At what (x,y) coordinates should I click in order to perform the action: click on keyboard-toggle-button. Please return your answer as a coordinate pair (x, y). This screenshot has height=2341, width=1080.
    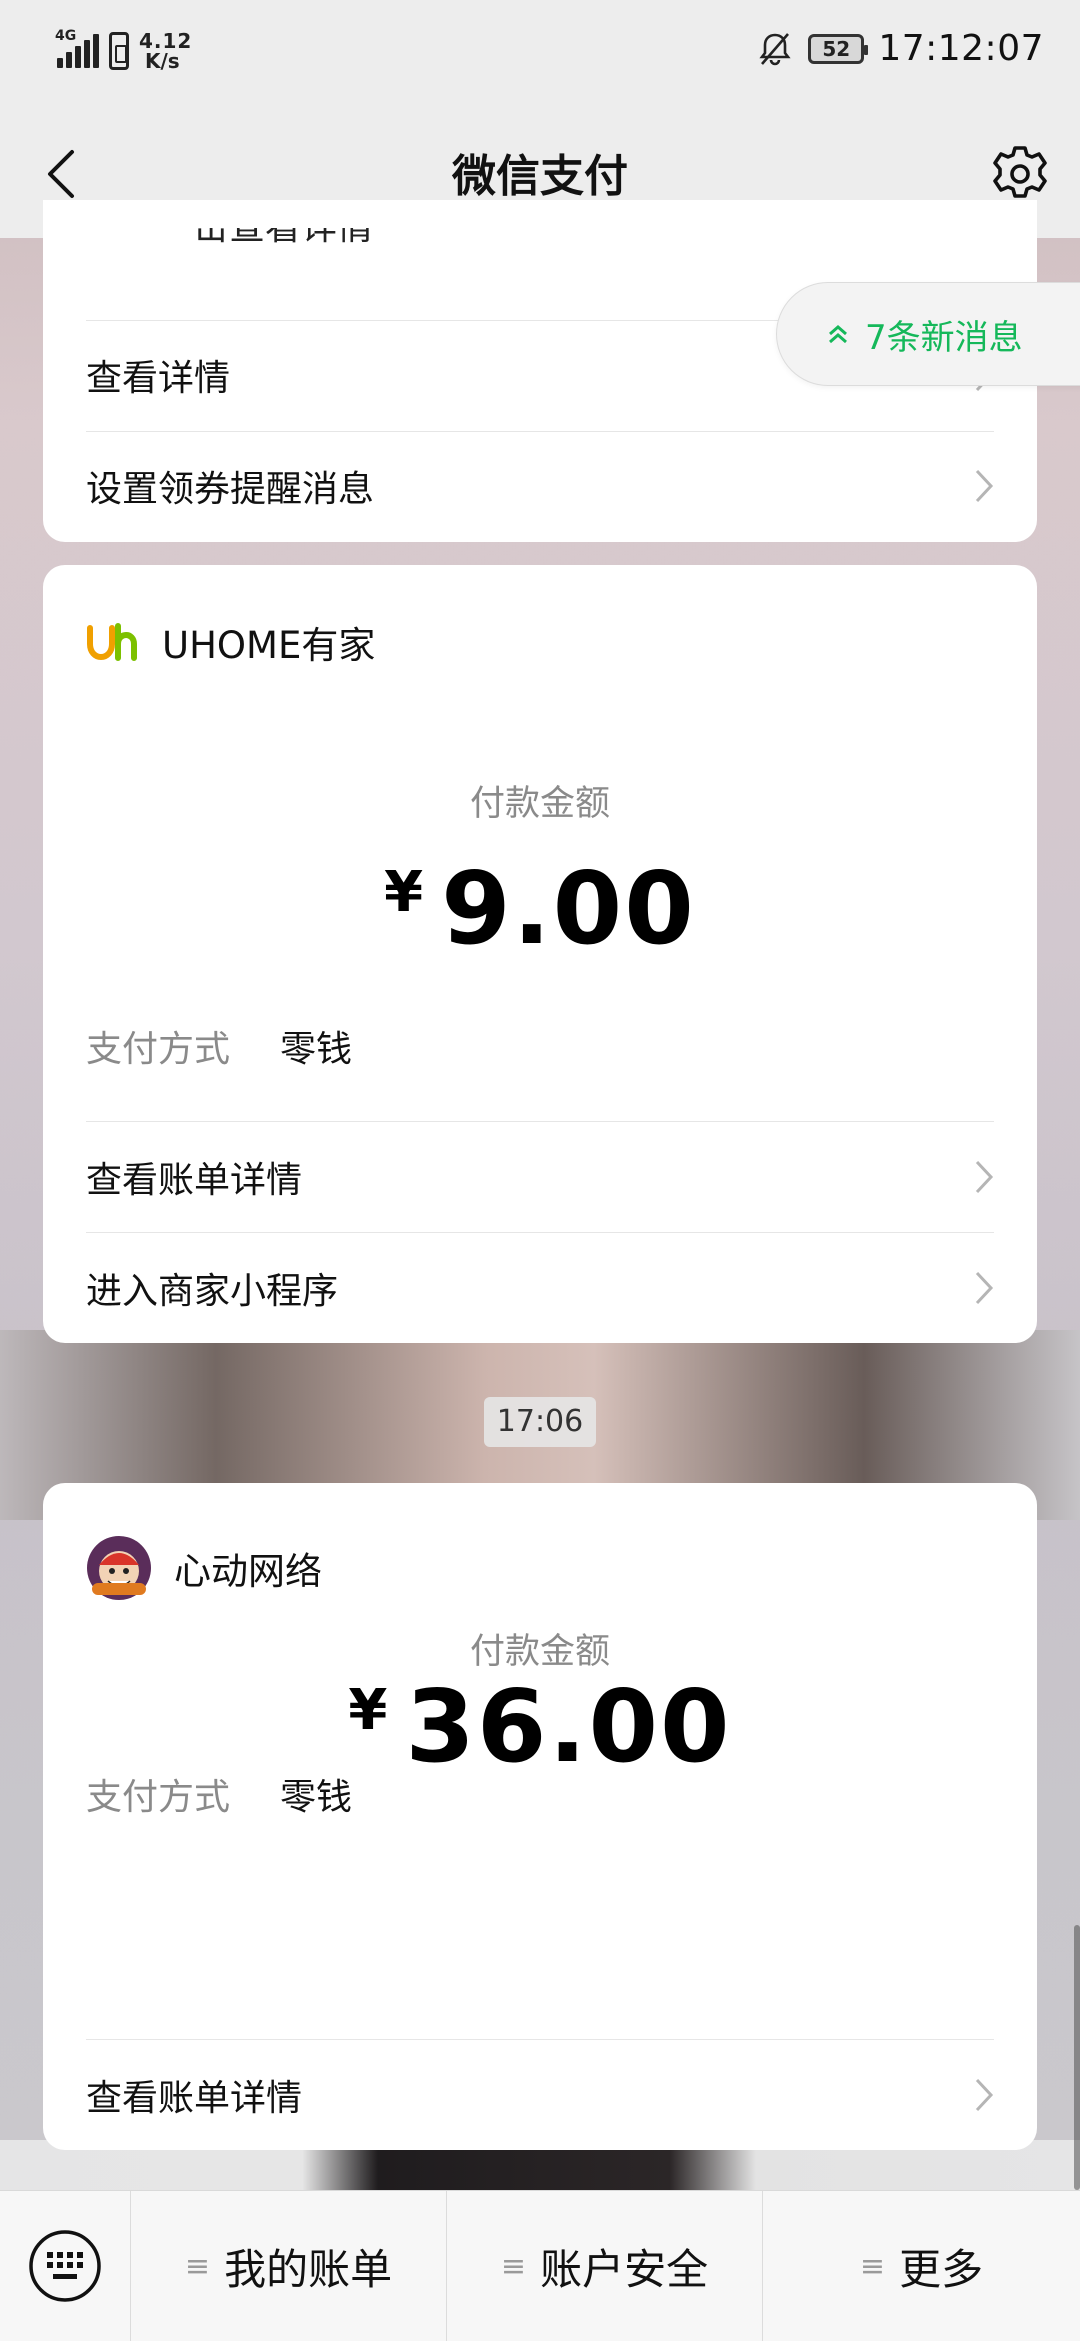
    Looking at the image, I should click on (65, 2266).